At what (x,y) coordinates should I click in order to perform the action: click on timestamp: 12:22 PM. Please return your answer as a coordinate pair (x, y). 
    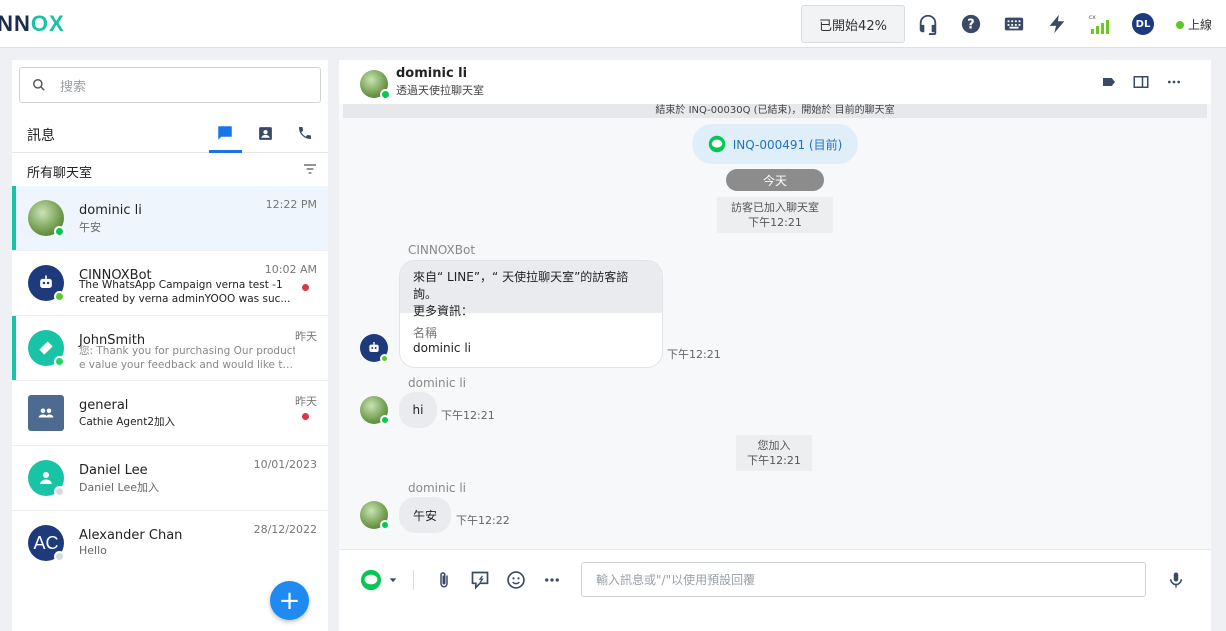
    Looking at the image, I should click on (291, 204).